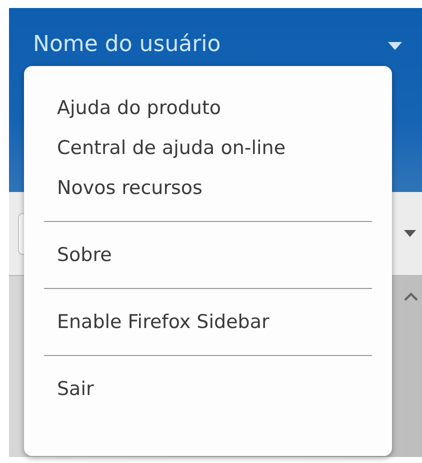 The image size is (422, 463). Describe the element at coordinates (214, 389) in the screenshot. I see `menu-item: Sair` at that location.